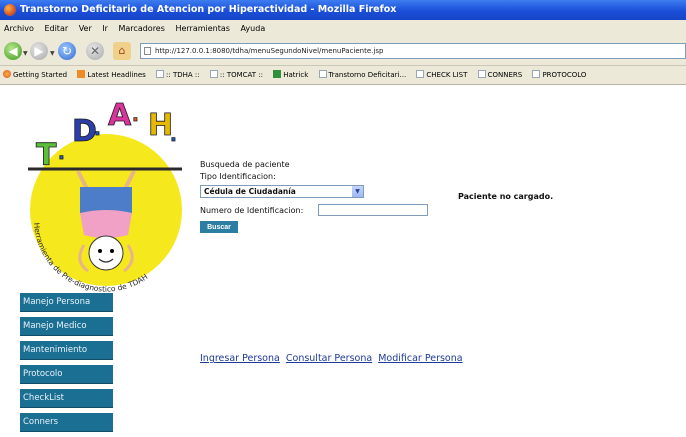 Image resolution: width=686 pixels, height=437 pixels. What do you see at coordinates (116, 75) in the screenshot?
I see `bookmark-label: Latest Headlines` at bounding box center [116, 75].